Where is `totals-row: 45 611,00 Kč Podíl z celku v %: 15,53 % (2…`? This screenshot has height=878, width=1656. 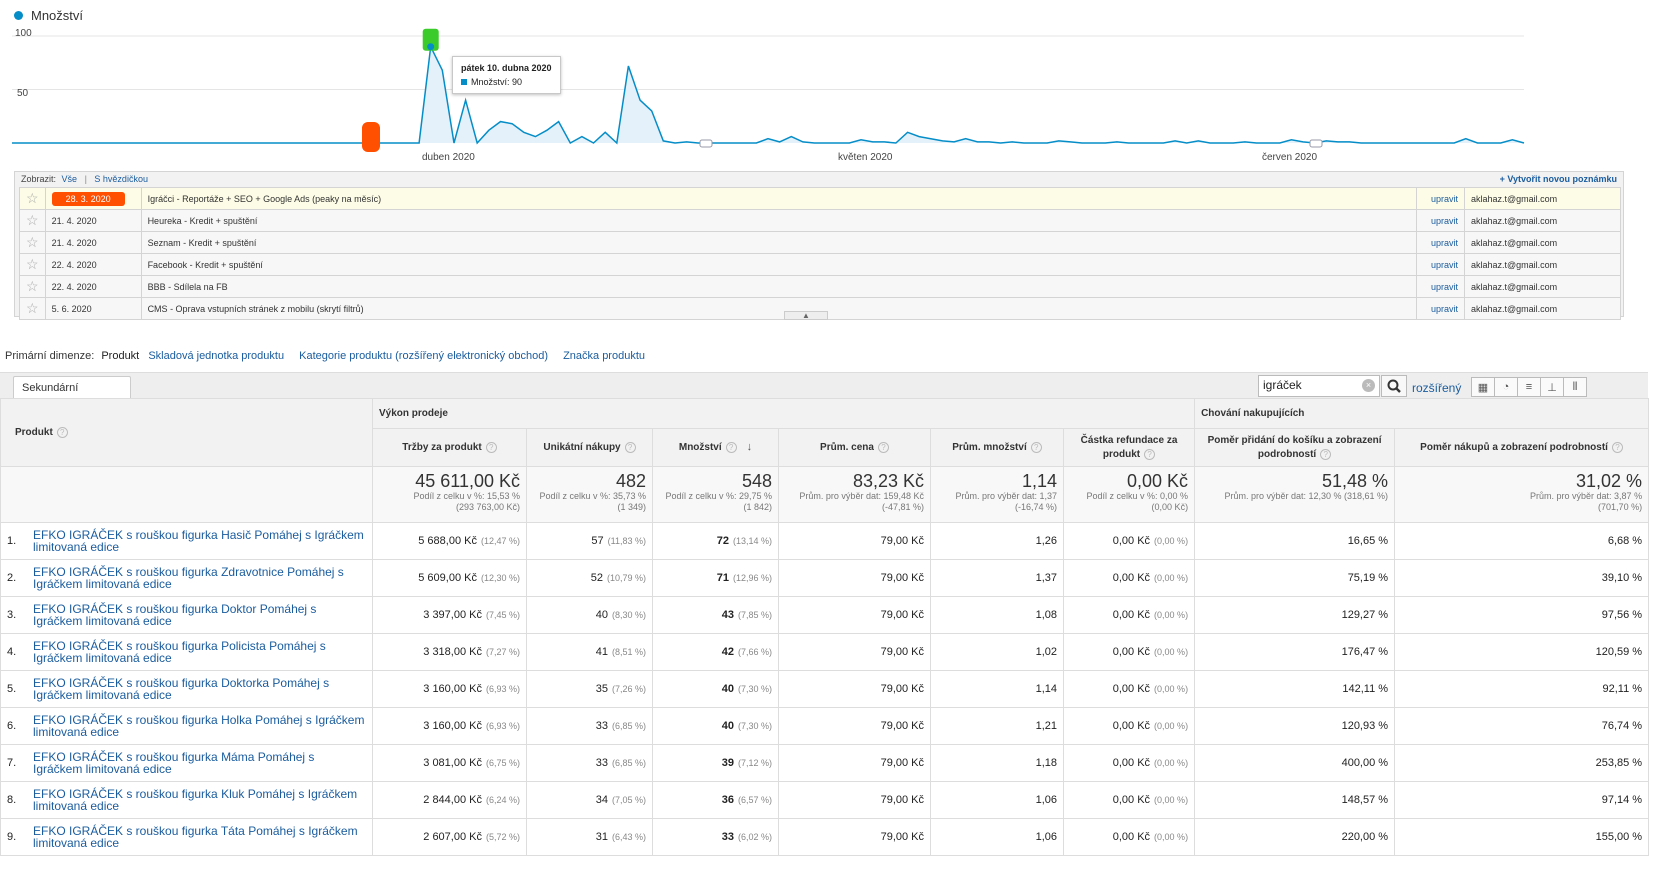 totals-row: 45 611,00 Kč Podíl z celku v %: 15,53 % (2… is located at coordinates (825, 494).